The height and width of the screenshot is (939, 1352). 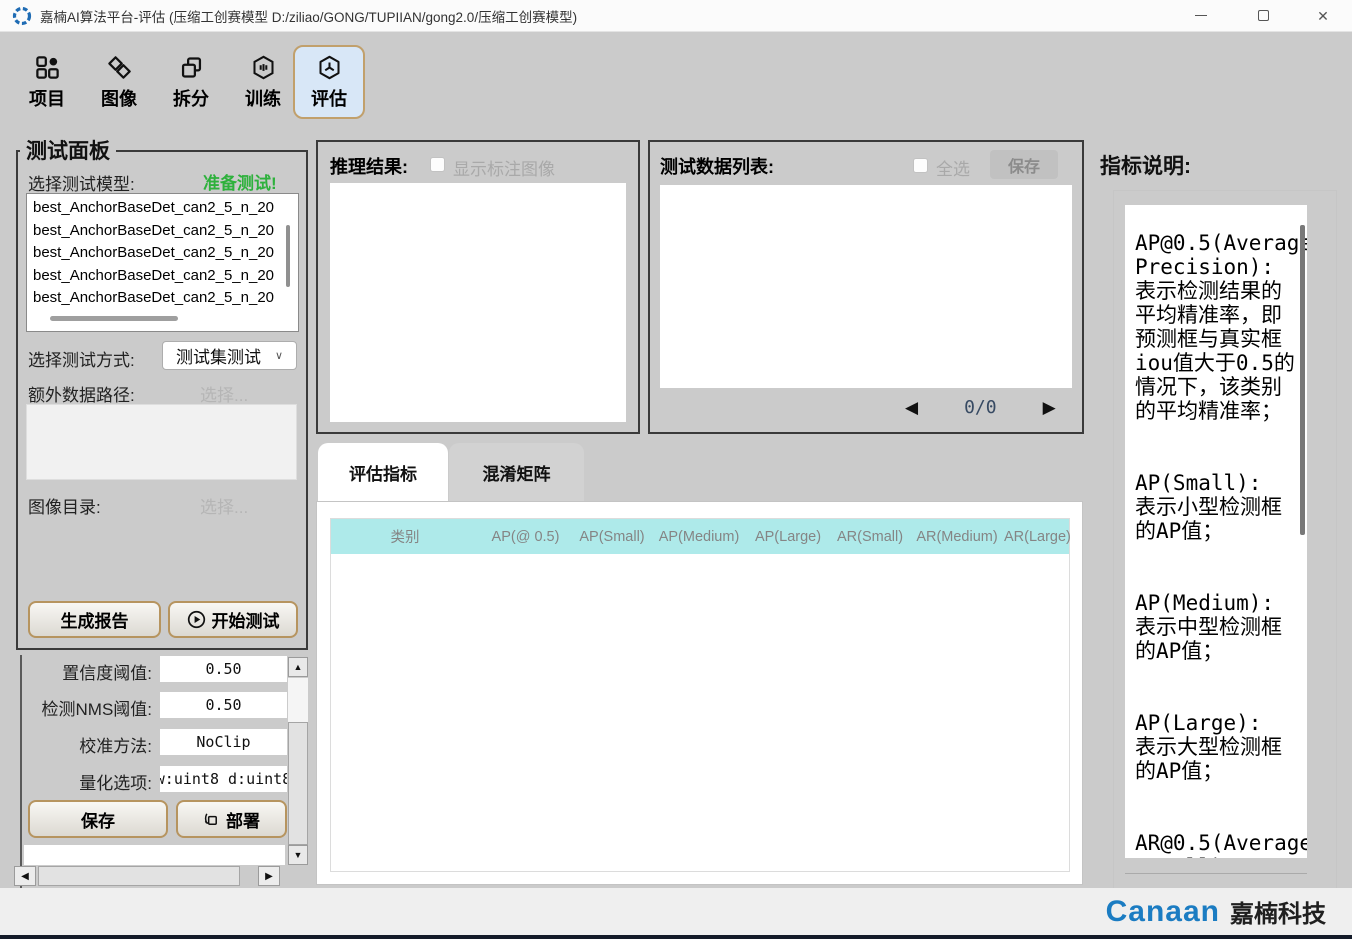 I want to click on toolbar-button-evaluate: 评估, so click(x=329, y=82).